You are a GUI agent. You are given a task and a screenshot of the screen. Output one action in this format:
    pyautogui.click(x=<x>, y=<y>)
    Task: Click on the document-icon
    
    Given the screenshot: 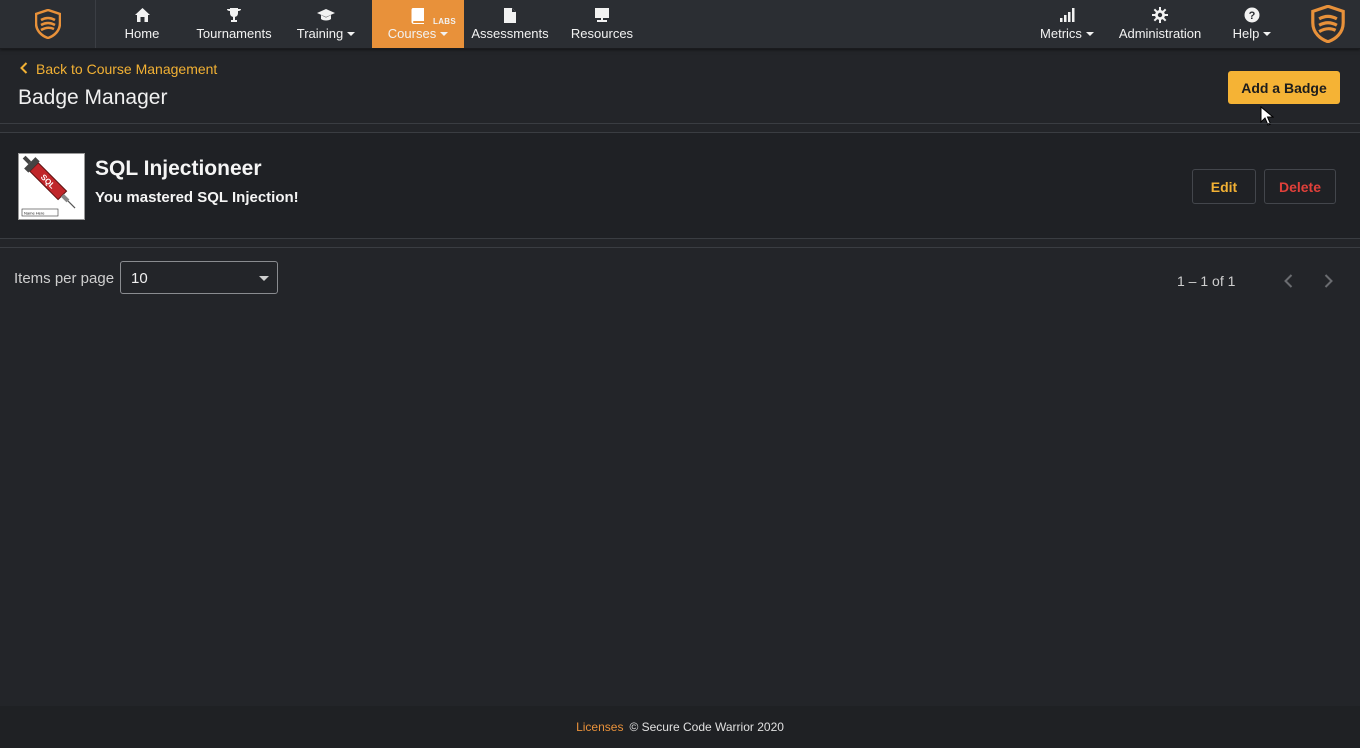 What is the action you would take?
    pyautogui.click(x=510, y=15)
    